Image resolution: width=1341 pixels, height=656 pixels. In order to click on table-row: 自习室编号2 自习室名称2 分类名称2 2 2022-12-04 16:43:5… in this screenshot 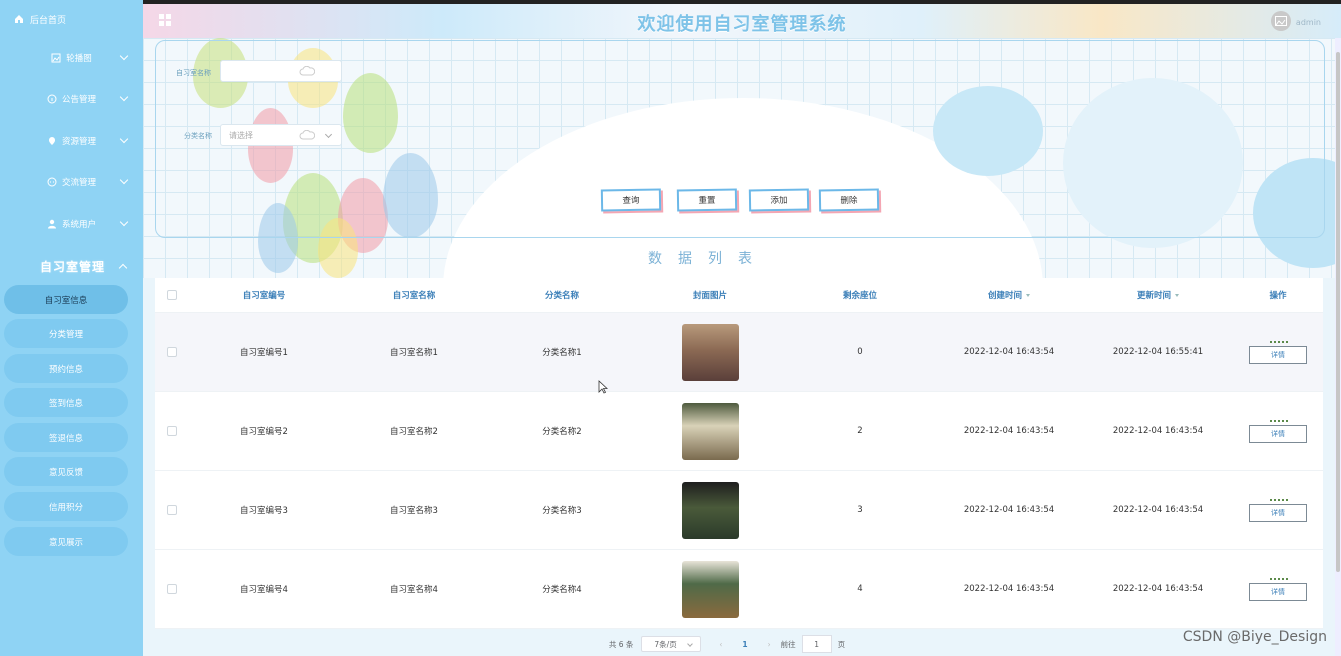, I will do `click(739, 431)`.